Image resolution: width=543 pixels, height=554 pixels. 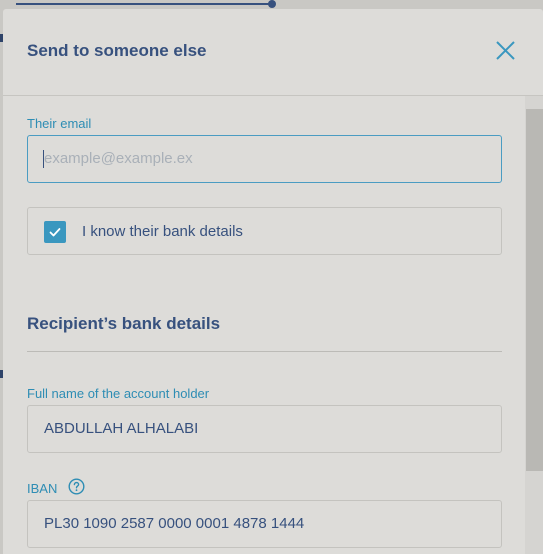 I want to click on close-icon, so click(x=505, y=50).